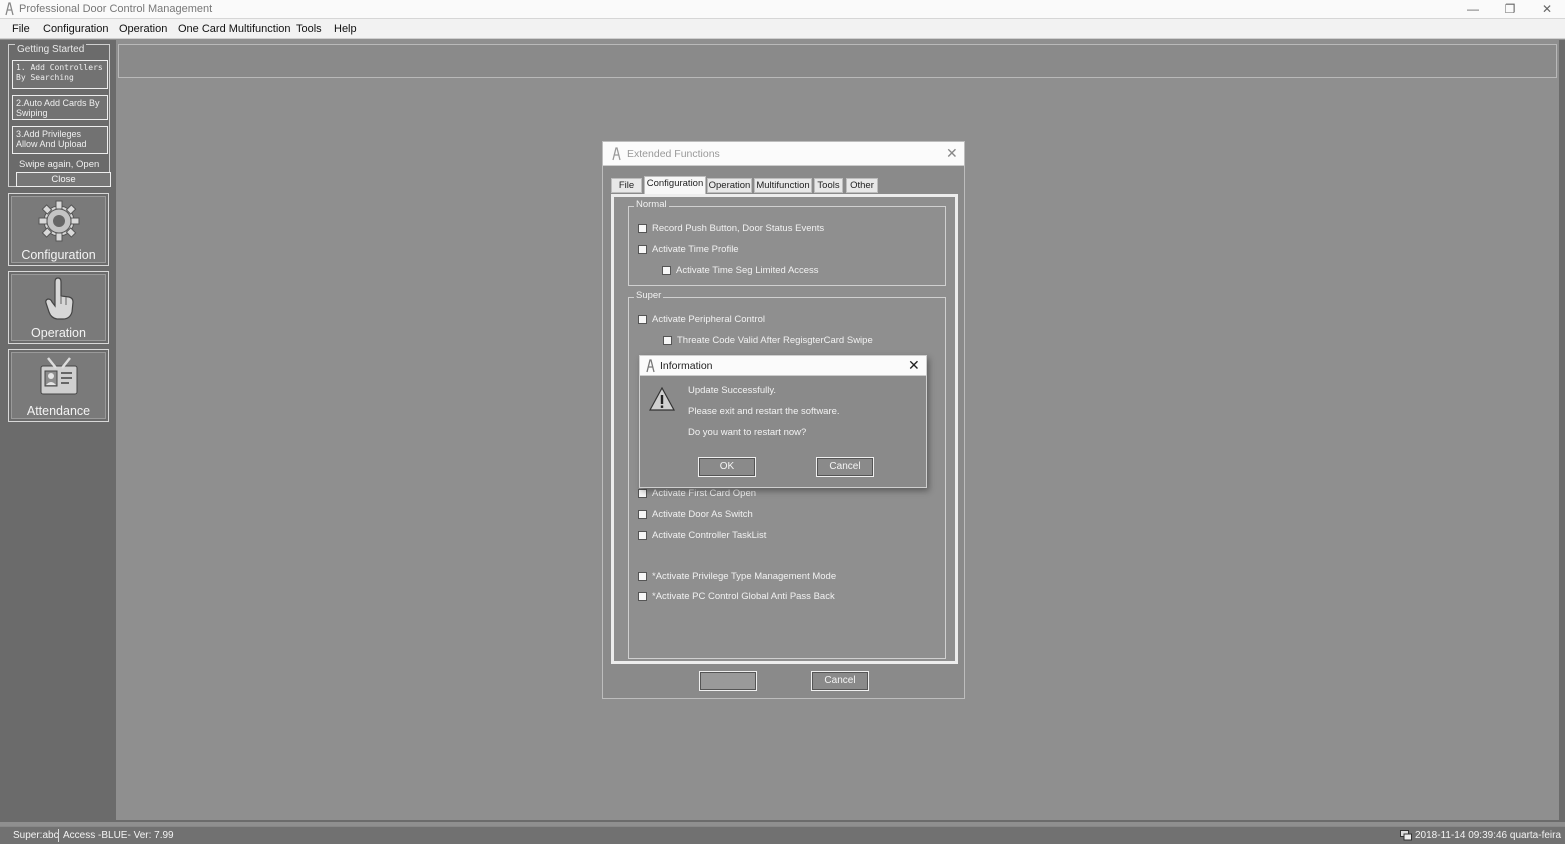 This screenshot has width=1565, height=844. I want to click on window-title: Professional Door Control Management, so click(116, 9).